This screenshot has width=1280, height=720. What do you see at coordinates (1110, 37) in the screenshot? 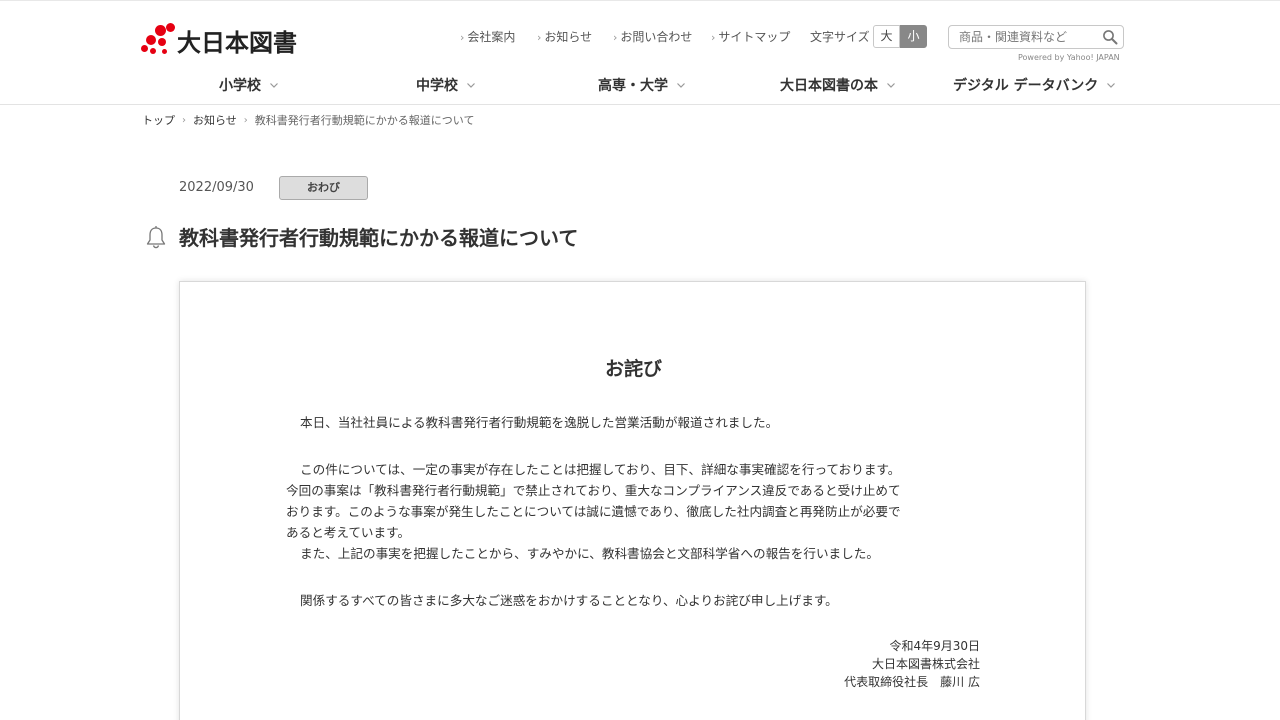
I see `search-icon` at bounding box center [1110, 37].